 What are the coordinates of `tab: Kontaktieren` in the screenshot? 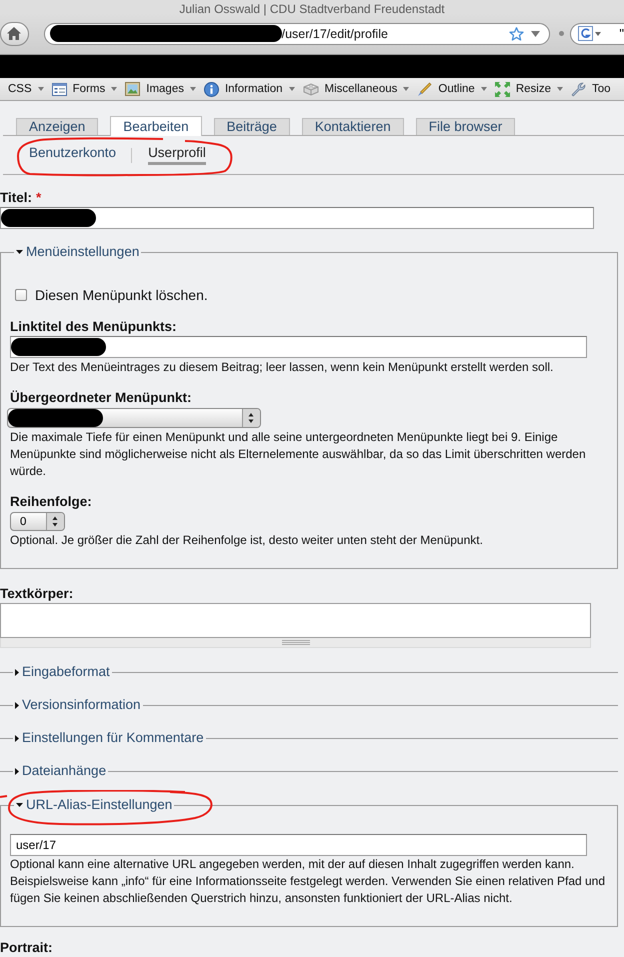 It's located at (353, 126).